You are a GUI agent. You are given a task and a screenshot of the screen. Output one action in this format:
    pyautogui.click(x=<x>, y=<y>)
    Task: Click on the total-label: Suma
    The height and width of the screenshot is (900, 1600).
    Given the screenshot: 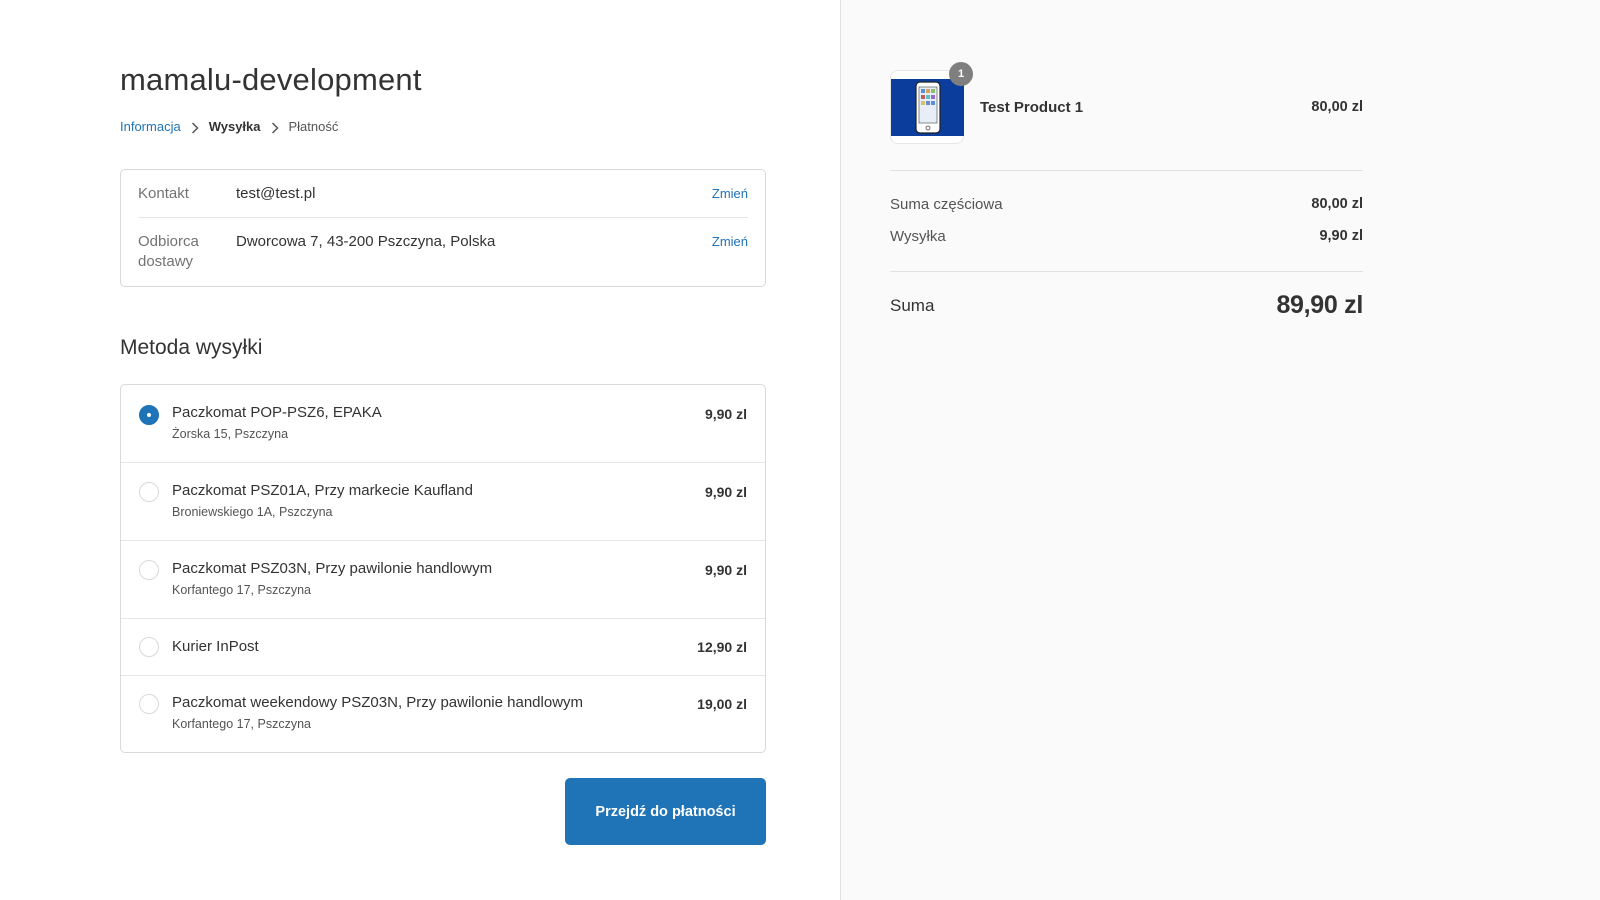 What is the action you would take?
    pyautogui.click(x=912, y=305)
    